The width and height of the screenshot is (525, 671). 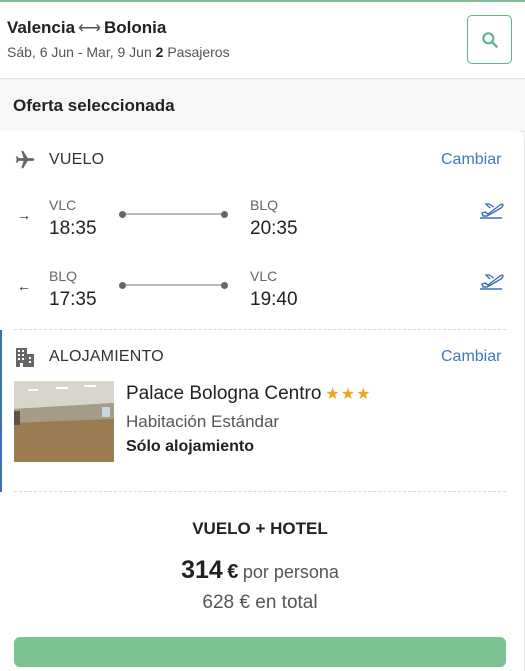 I want to click on return-arrival-time: 19:40, so click(x=274, y=299).